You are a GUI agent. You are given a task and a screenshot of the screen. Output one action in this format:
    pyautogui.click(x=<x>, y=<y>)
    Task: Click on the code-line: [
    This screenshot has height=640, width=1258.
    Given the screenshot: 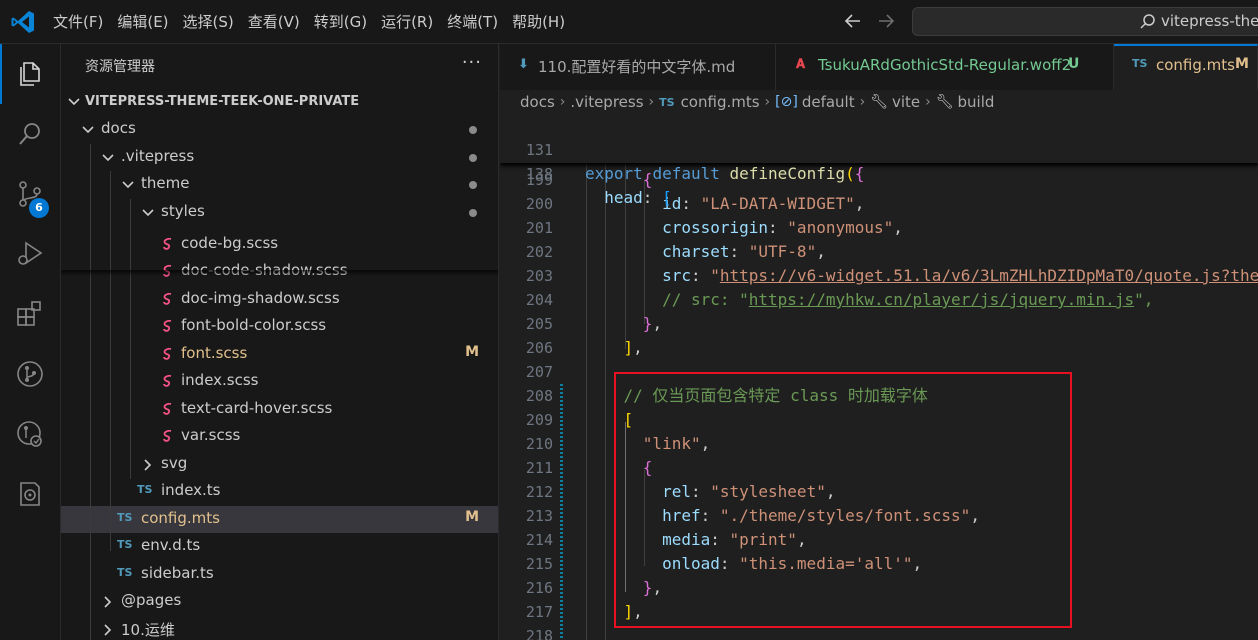 What is the action you would take?
    pyautogui.click(x=628, y=419)
    